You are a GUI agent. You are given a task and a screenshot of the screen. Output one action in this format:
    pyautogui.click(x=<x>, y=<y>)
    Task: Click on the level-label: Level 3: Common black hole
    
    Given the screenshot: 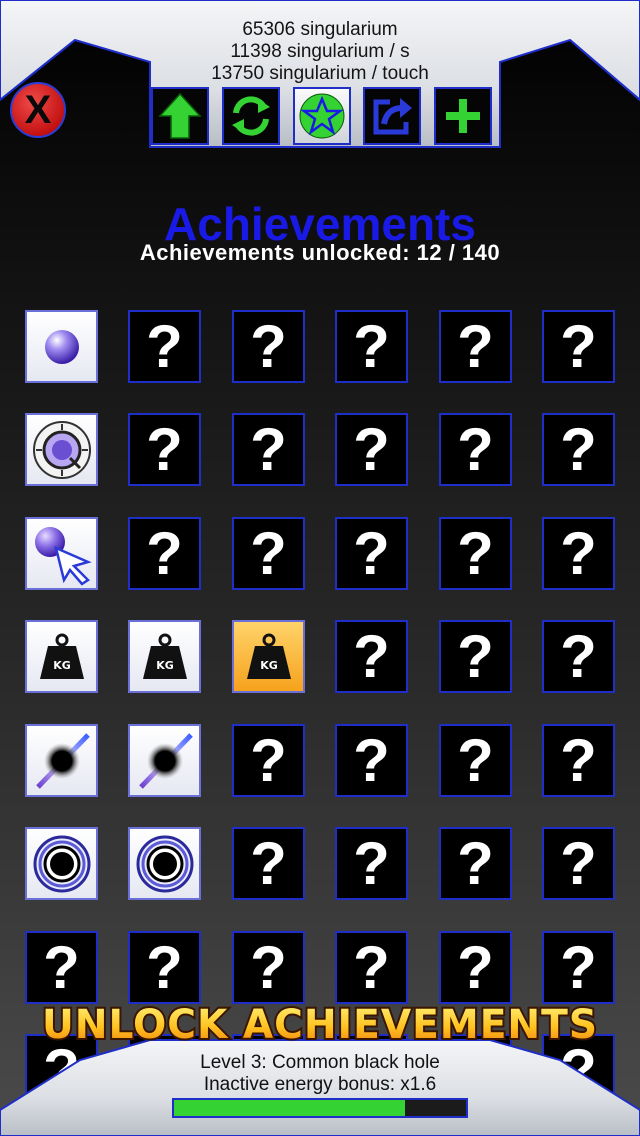 What is the action you would take?
    pyautogui.click(x=320, y=1062)
    